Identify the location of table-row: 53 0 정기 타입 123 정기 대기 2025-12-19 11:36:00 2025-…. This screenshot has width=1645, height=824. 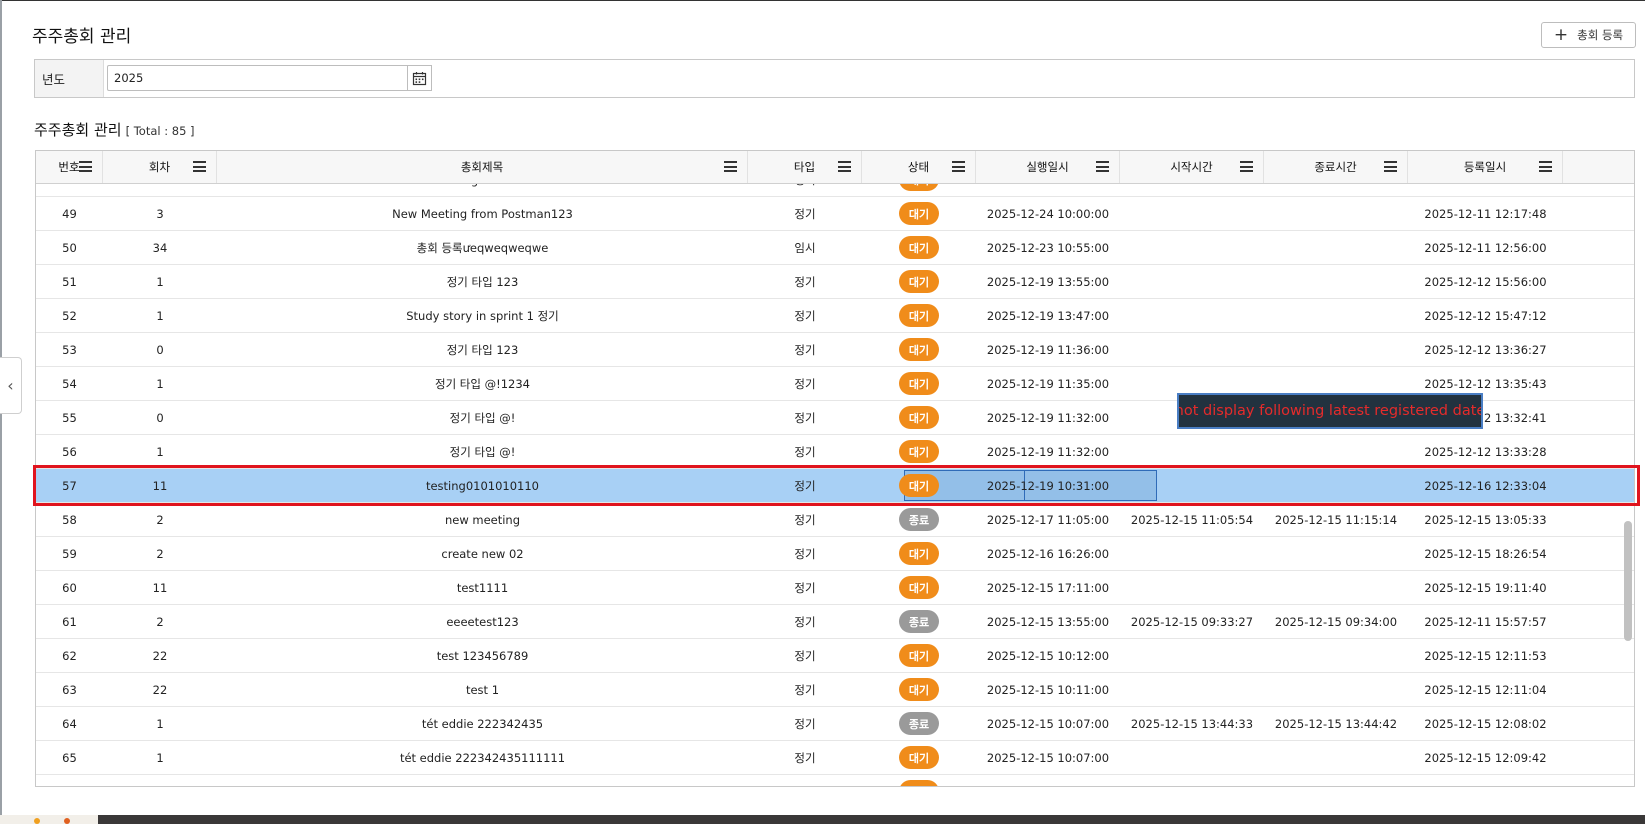
(835, 350).